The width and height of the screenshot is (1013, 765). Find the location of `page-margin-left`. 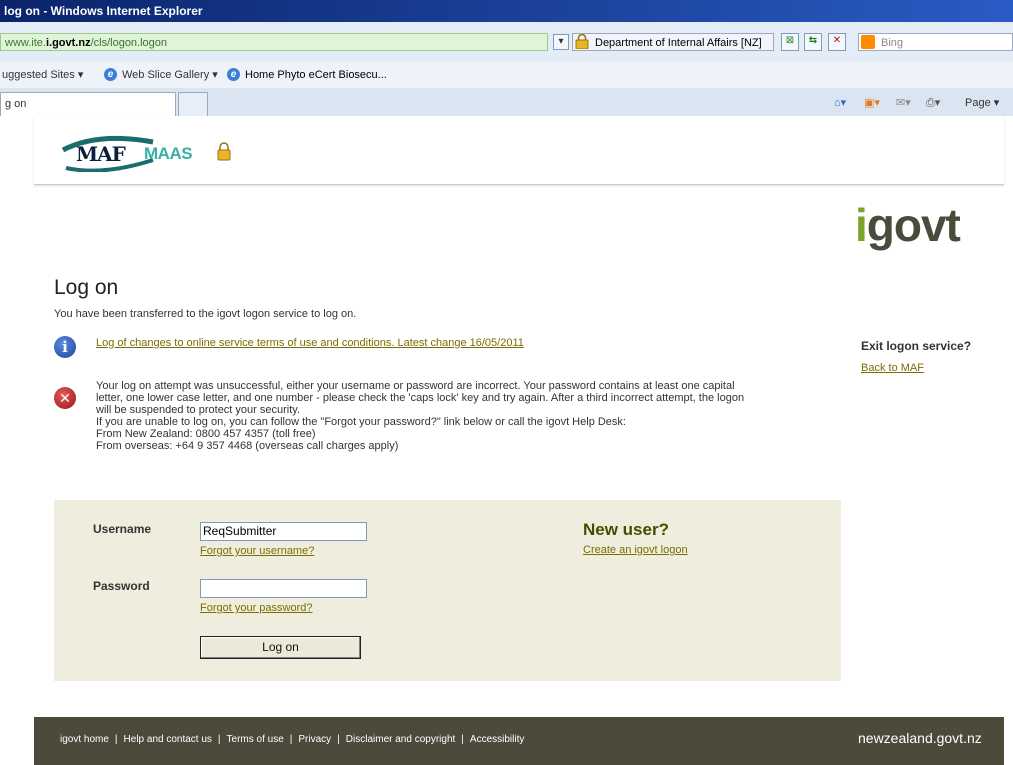

page-margin-left is located at coordinates (17, 440).